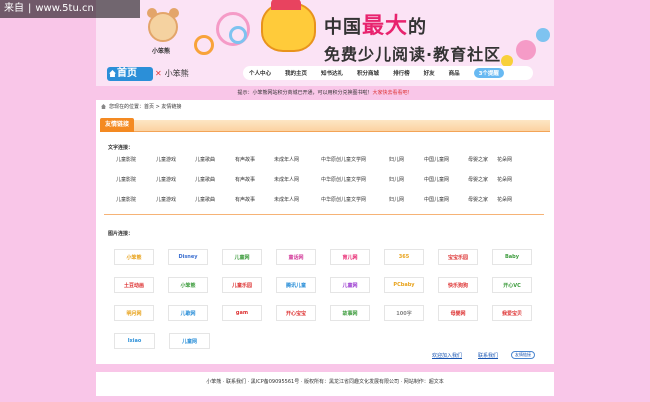 The image size is (650, 402). Describe the element at coordinates (488, 355) in the screenshot. I see `contact-link: 联系我们` at that location.